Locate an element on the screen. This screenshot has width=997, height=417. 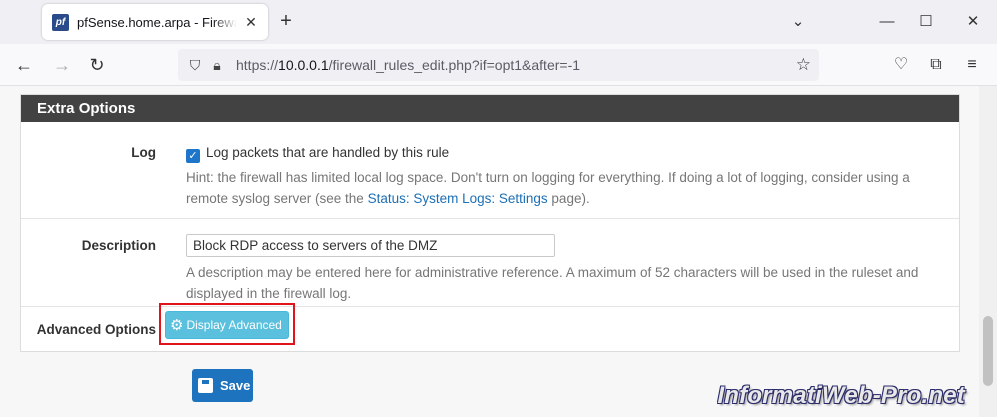
extensions-icon: ⧉ is located at coordinates (936, 65).